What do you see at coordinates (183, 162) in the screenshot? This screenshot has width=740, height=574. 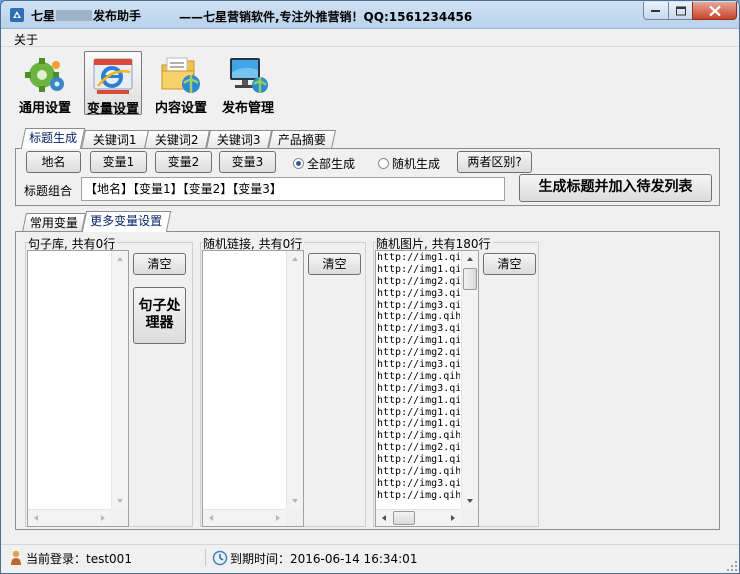 I see `variable-2-button: 变量2` at bounding box center [183, 162].